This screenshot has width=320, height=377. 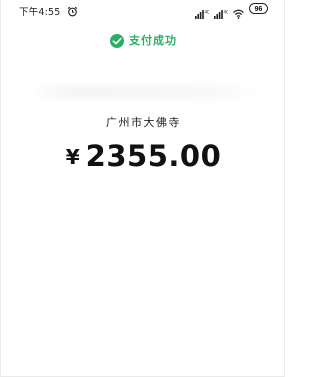 I want to click on wechat-pay-icon, so click(x=117, y=40).